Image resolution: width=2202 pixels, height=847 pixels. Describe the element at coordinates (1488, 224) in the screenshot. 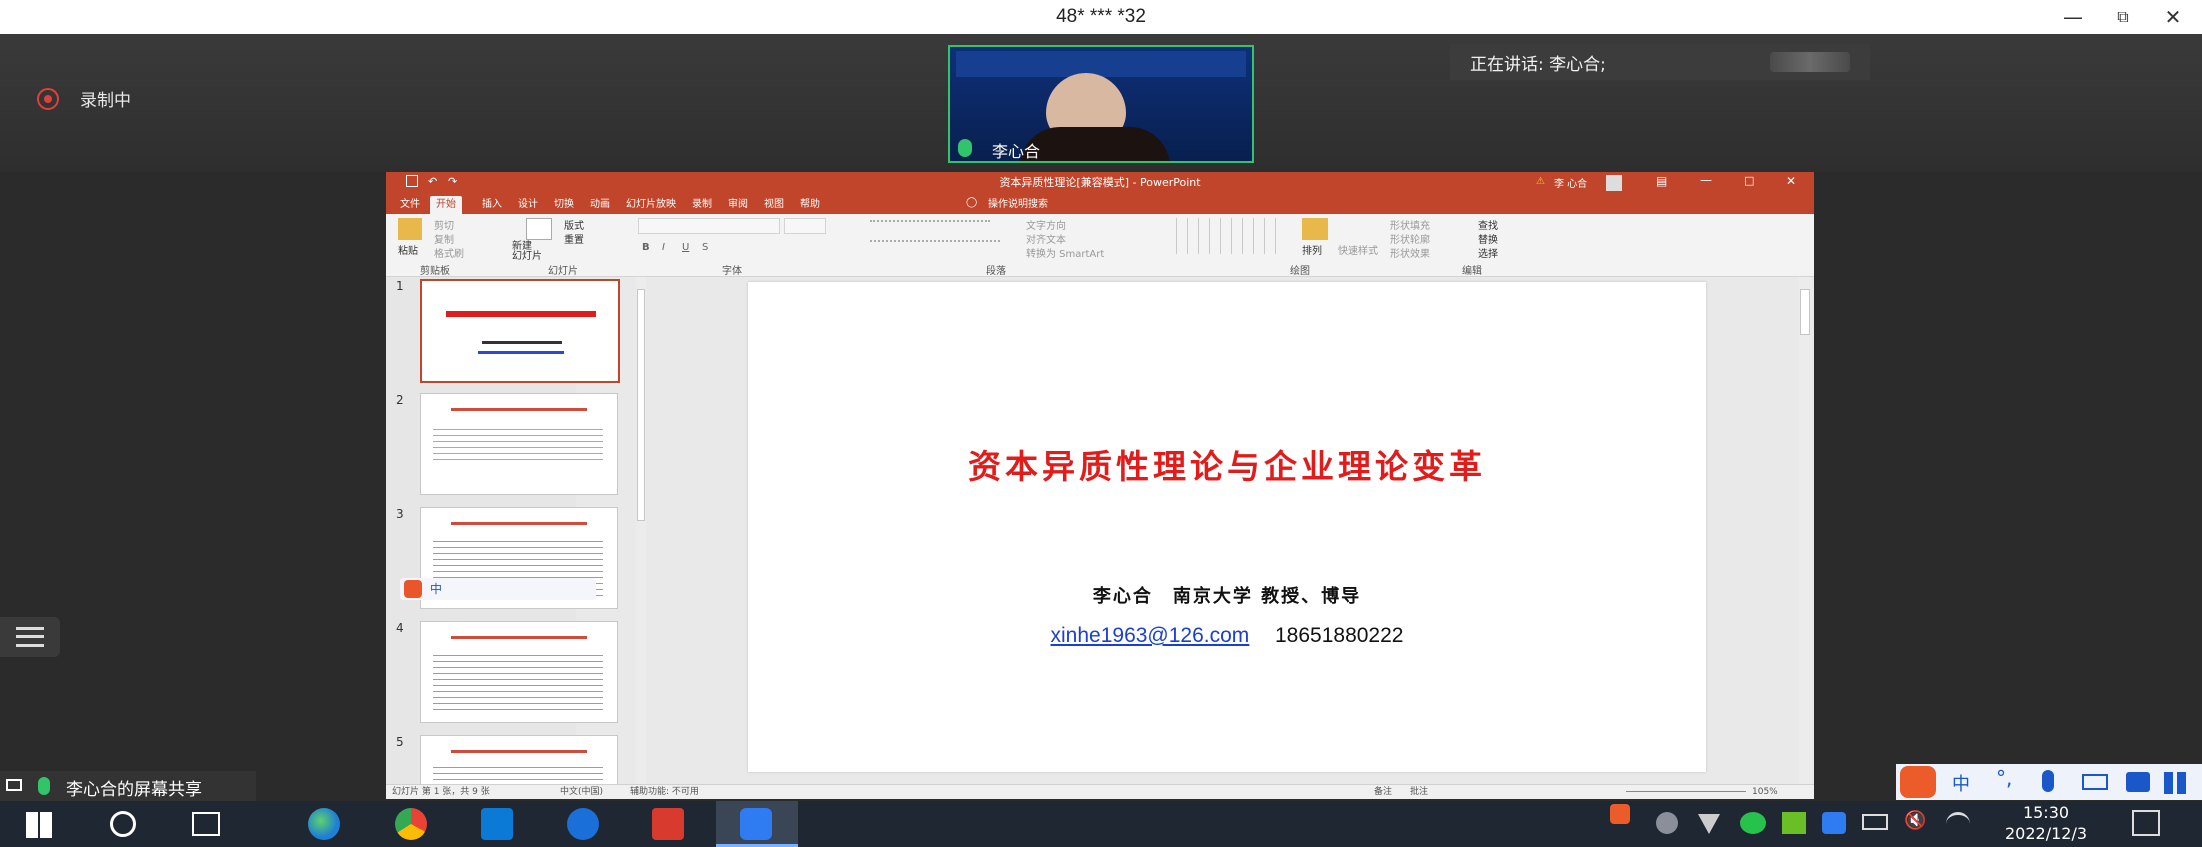

I see `find-button: 查找` at that location.